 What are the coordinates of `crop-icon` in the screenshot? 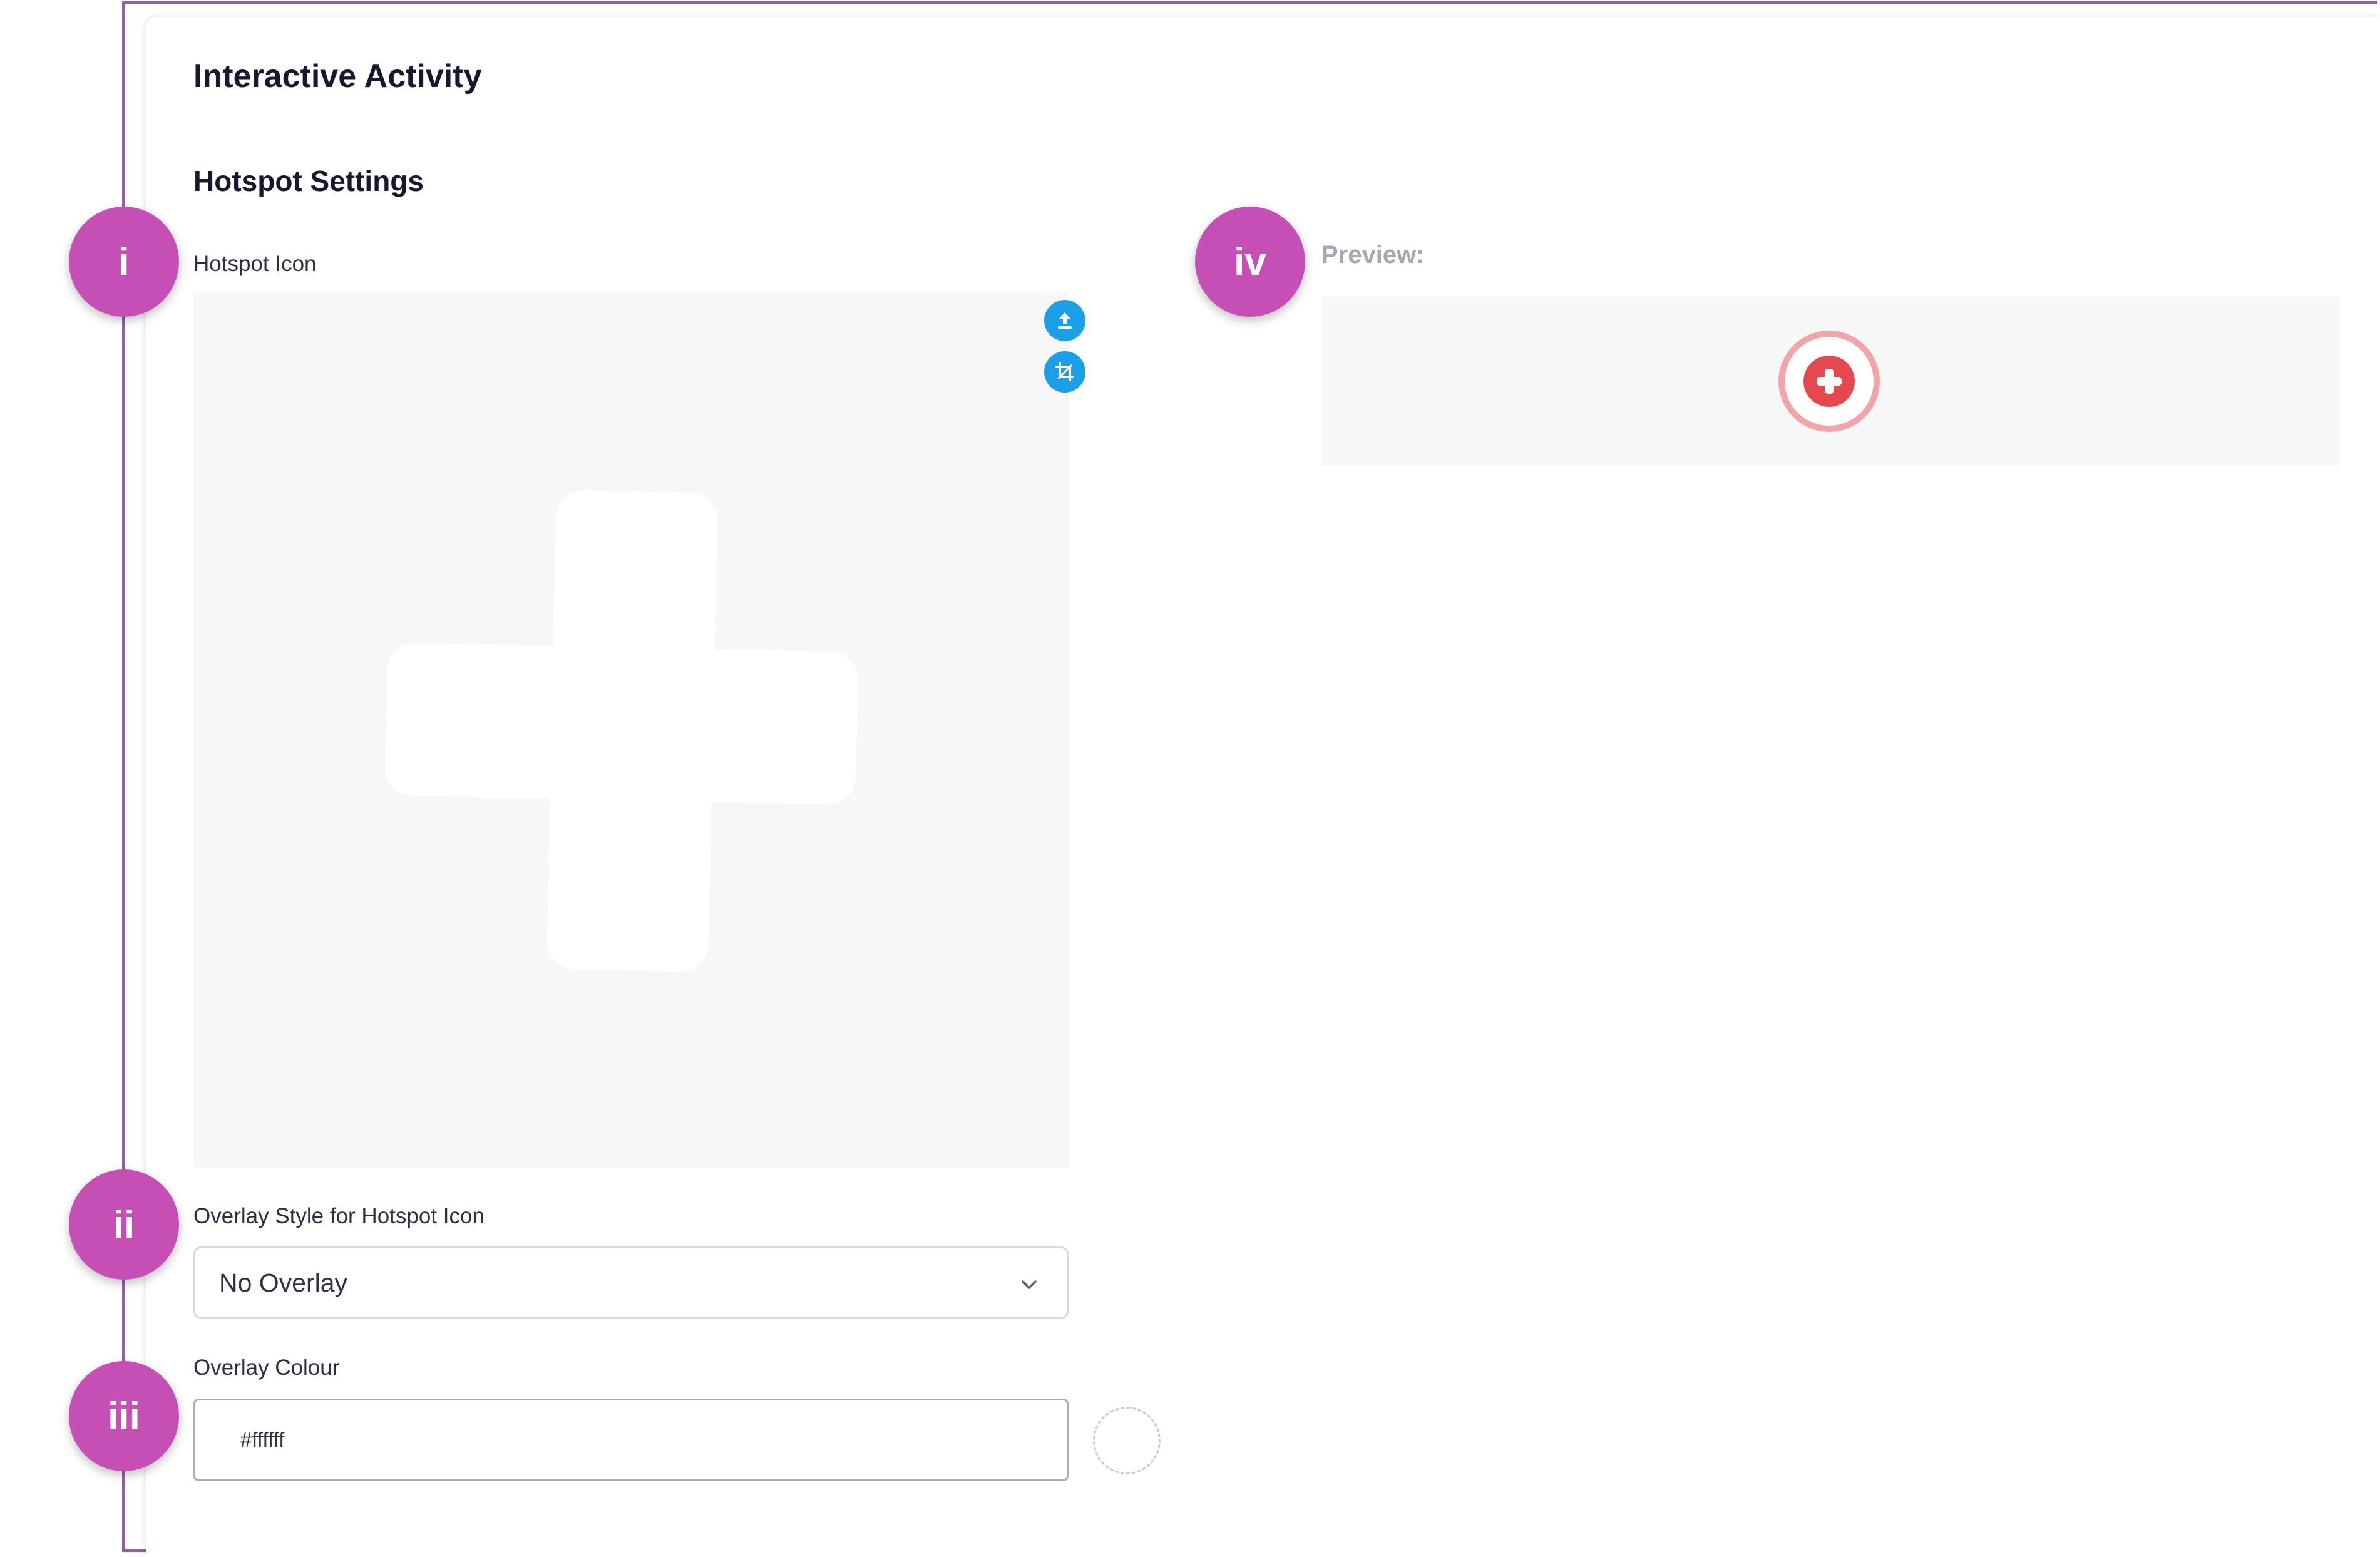 It's located at (1064, 371).